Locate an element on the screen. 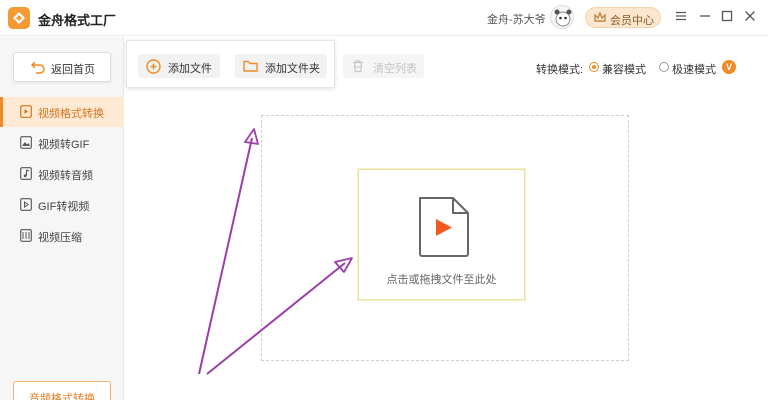 This screenshot has width=768, height=400. vip-center-button: 会员中心 is located at coordinates (623, 17).